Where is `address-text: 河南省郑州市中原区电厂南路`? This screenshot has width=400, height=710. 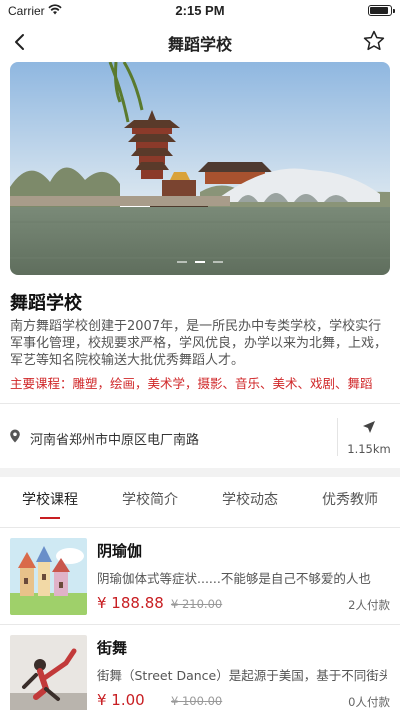
address-text: 河南省郑州市中原区电厂南路 is located at coordinates (115, 440).